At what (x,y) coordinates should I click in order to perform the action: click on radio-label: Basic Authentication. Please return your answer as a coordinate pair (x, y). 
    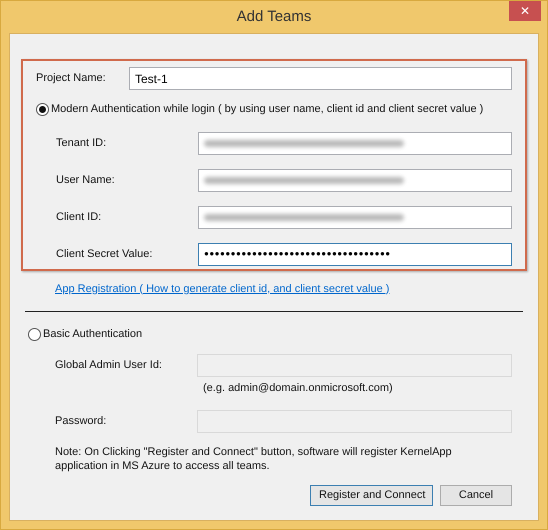
    Looking at the image, I should click on (92, 334).